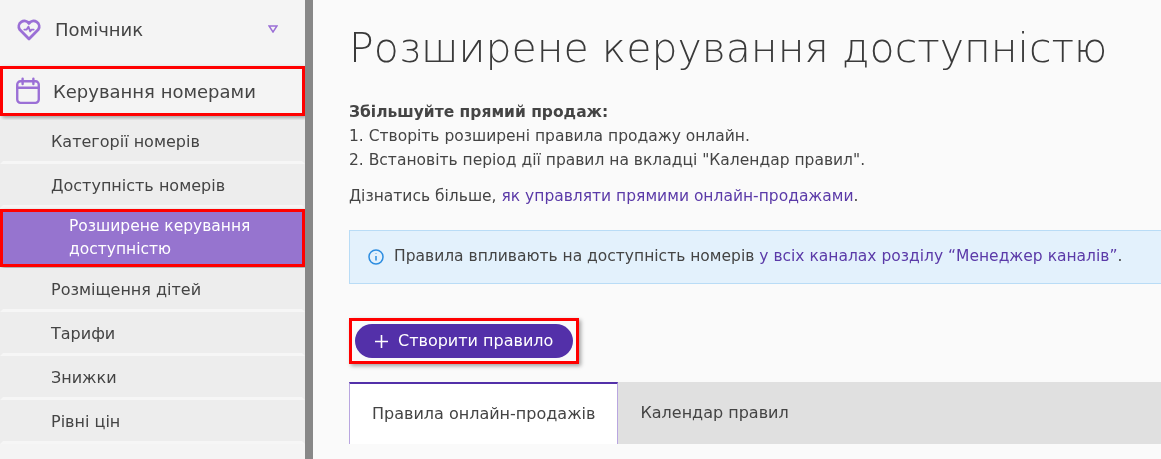 The height and width of the screenshot is (459, 1161). I want to click on intro-heading: Збільшуйте прямий продаж:, so click(479, 112).